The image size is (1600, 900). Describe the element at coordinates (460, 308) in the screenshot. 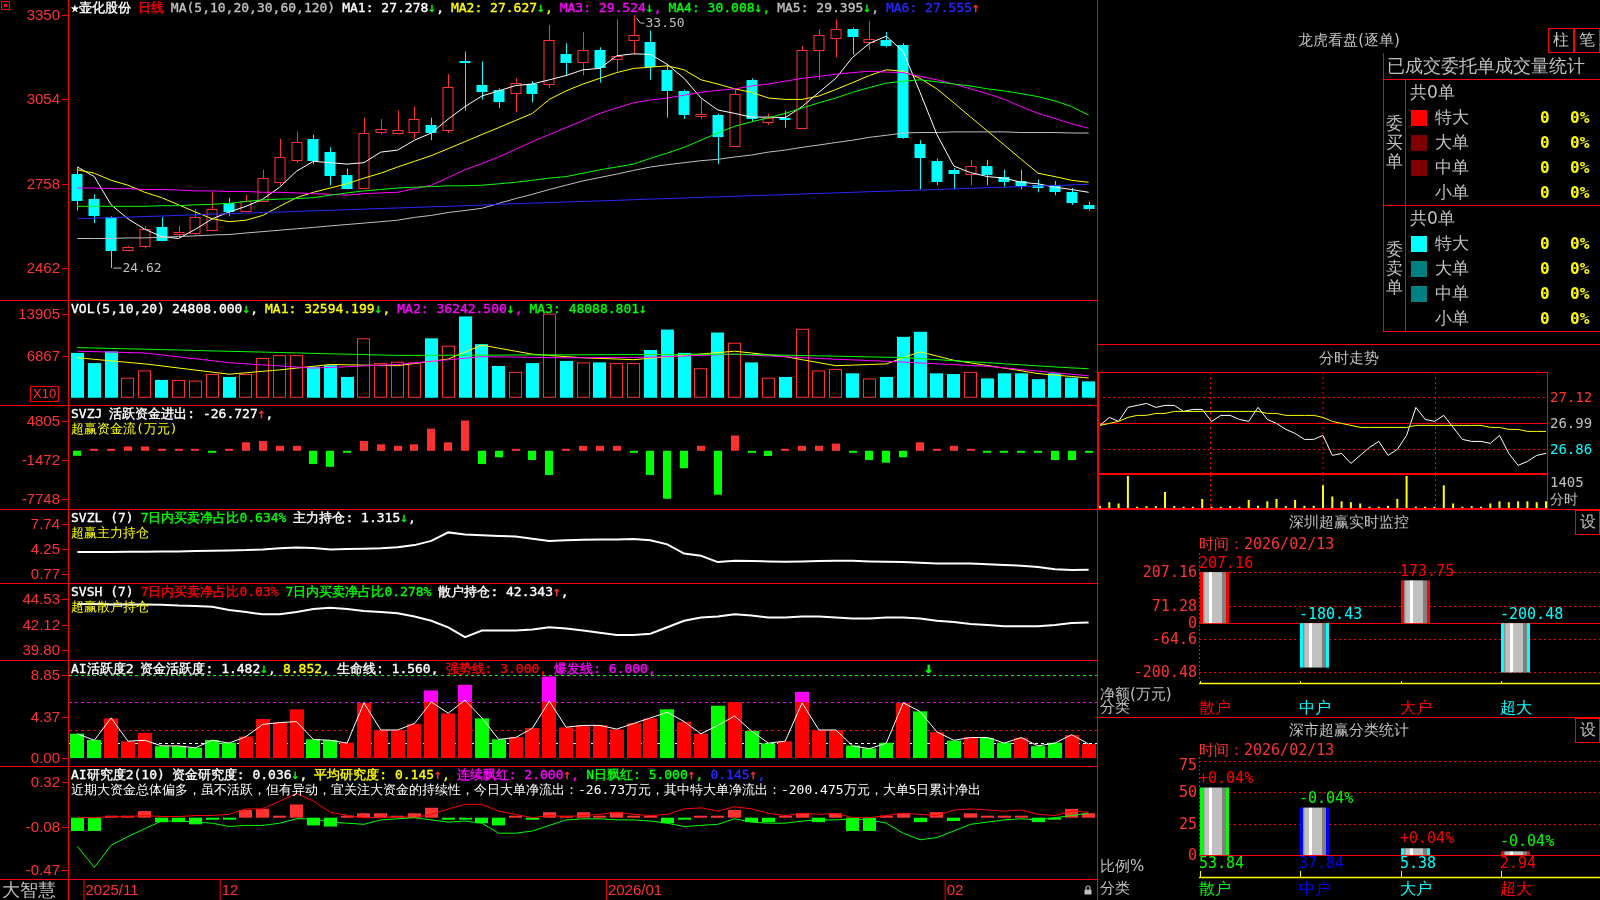

I see `legend-text: MA2: 36242.500↓,` at that location.